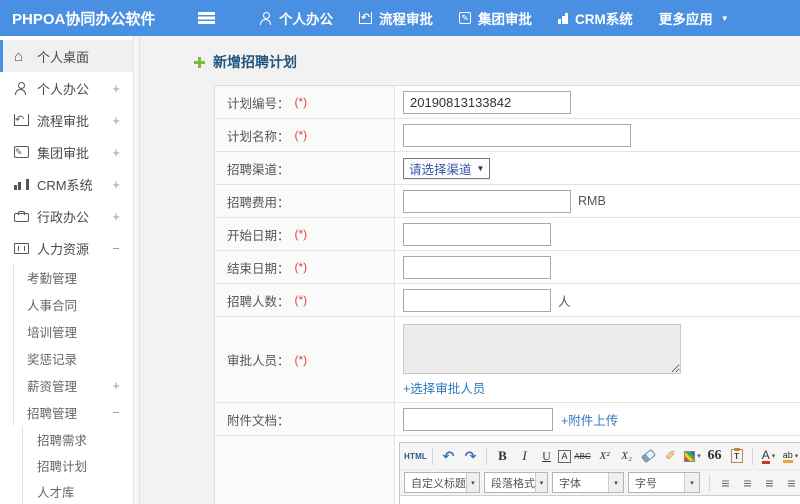 This screenshot has height=504, width=800. I want to click on sidebar-item-workflow-approval: ↶ 流程审批 +, so click(66, 120).